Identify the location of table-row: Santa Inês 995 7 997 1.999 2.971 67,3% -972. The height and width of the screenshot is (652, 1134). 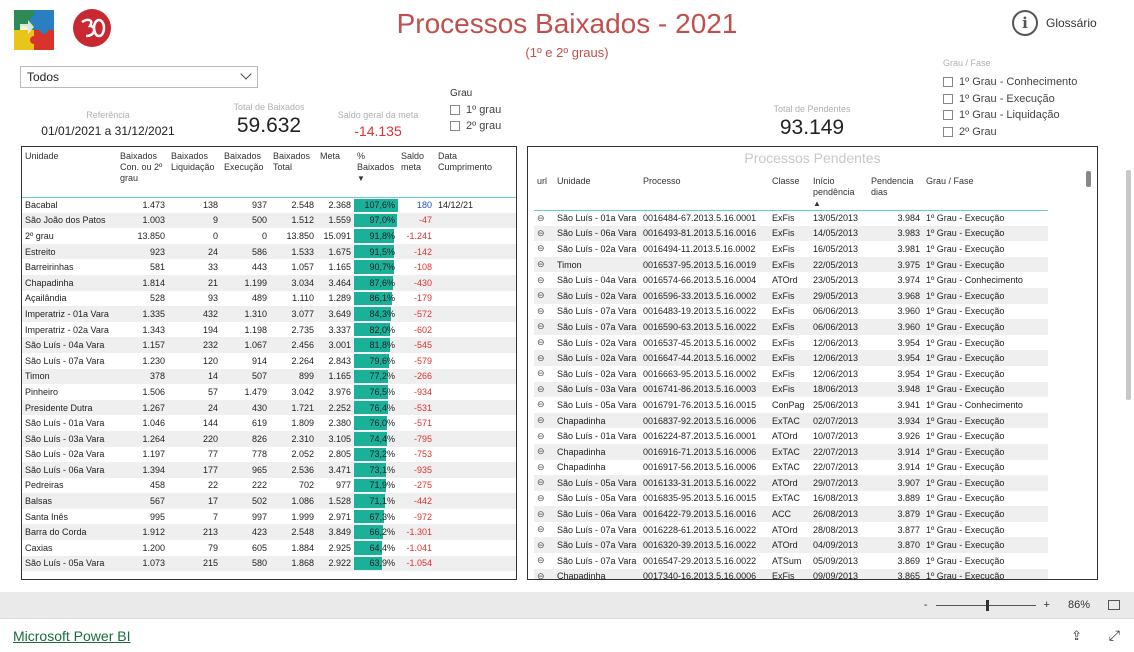
(269, 517).